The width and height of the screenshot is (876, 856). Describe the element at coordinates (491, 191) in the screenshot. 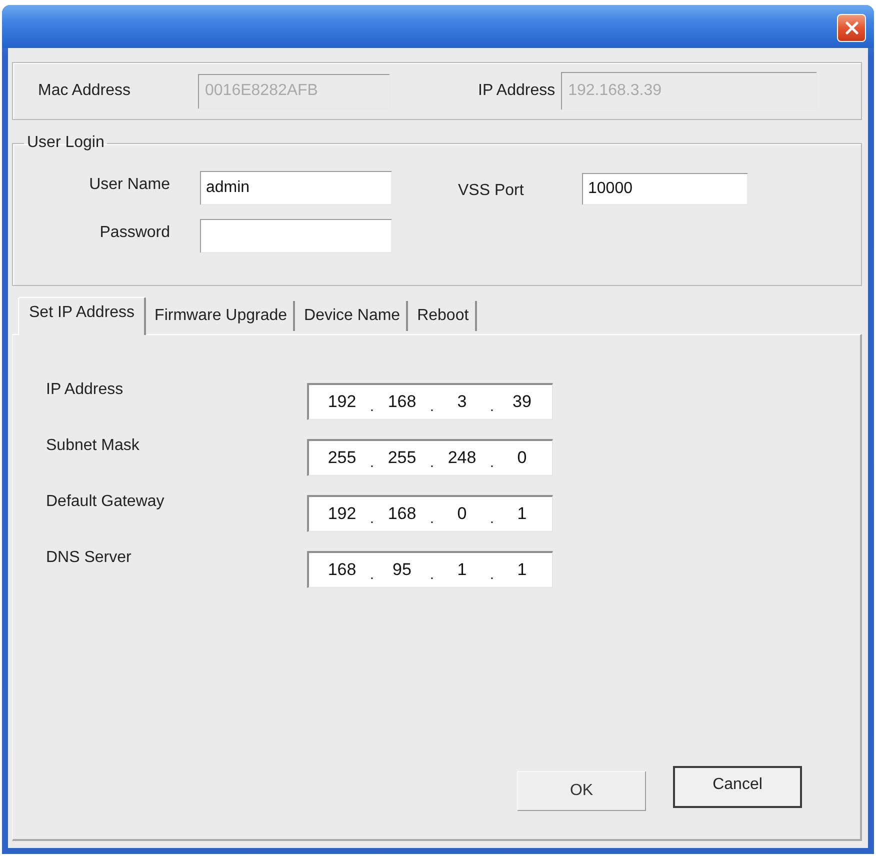

I see `field-label: VSS Port` at that location.